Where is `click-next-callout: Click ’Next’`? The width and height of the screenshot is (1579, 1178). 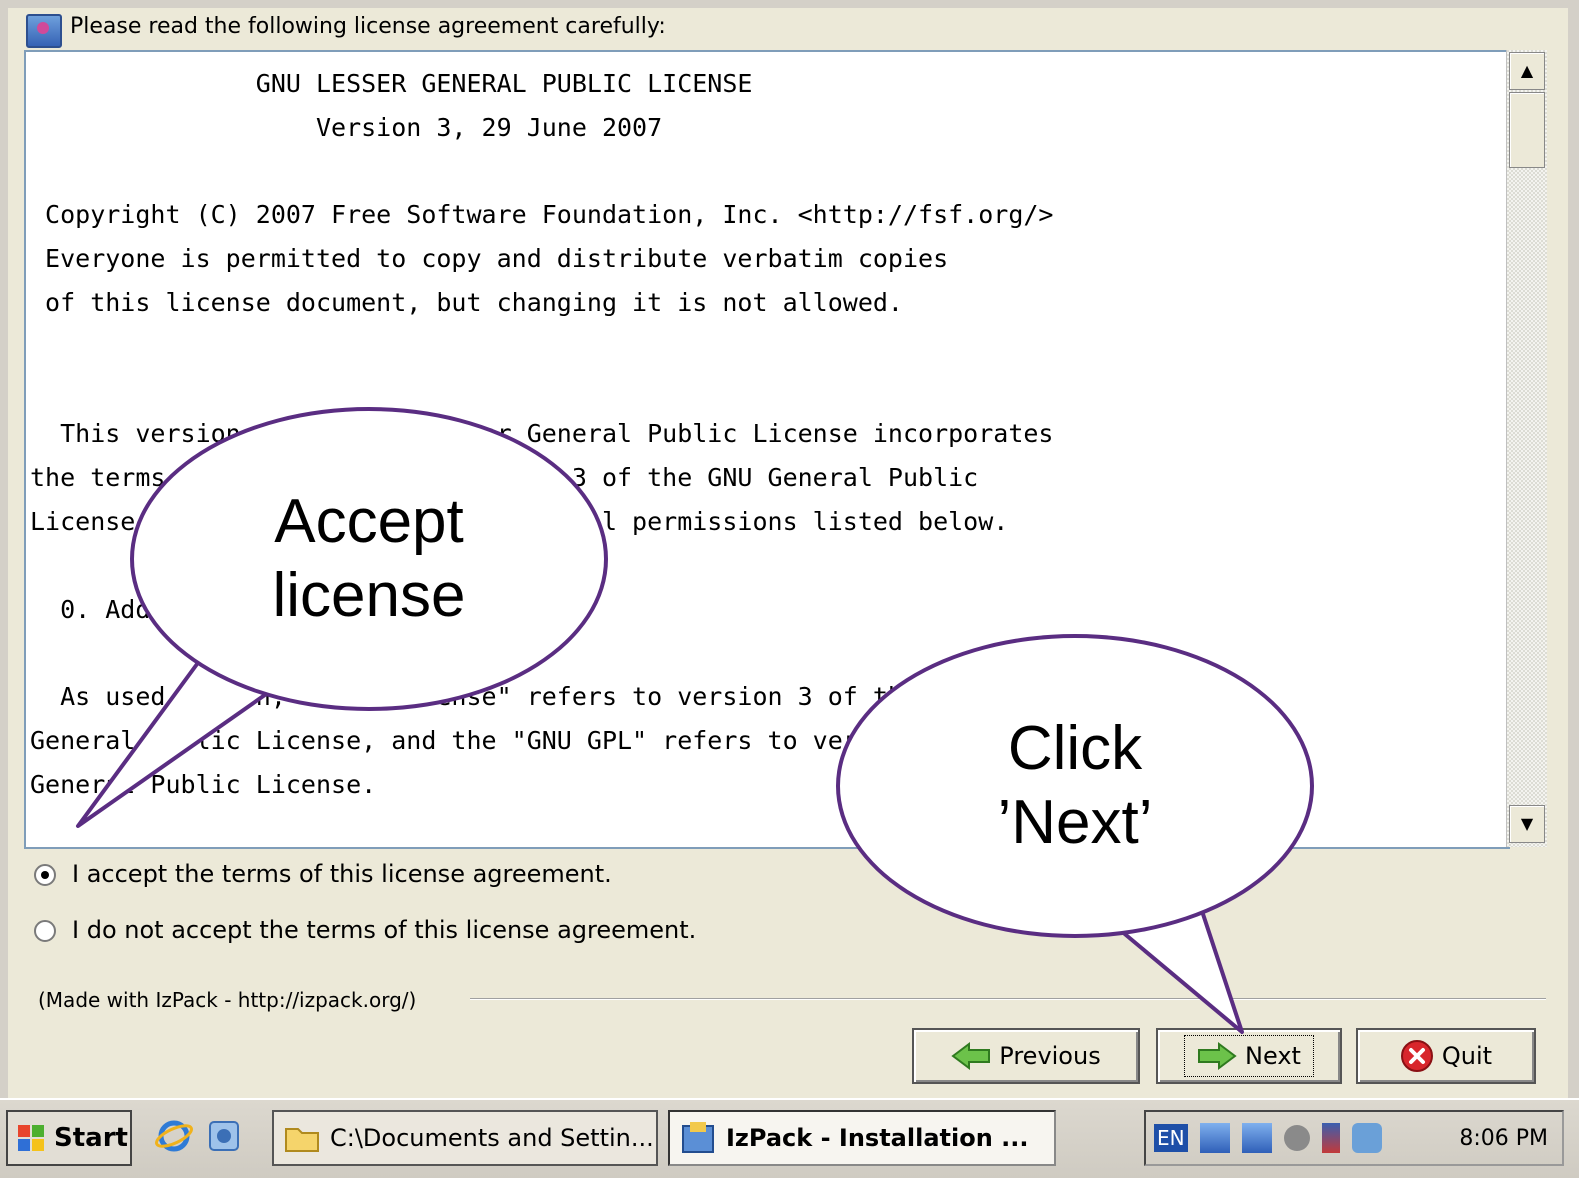
click-next-callout: Click ’Next’ is located at coordinates (1075, 786).